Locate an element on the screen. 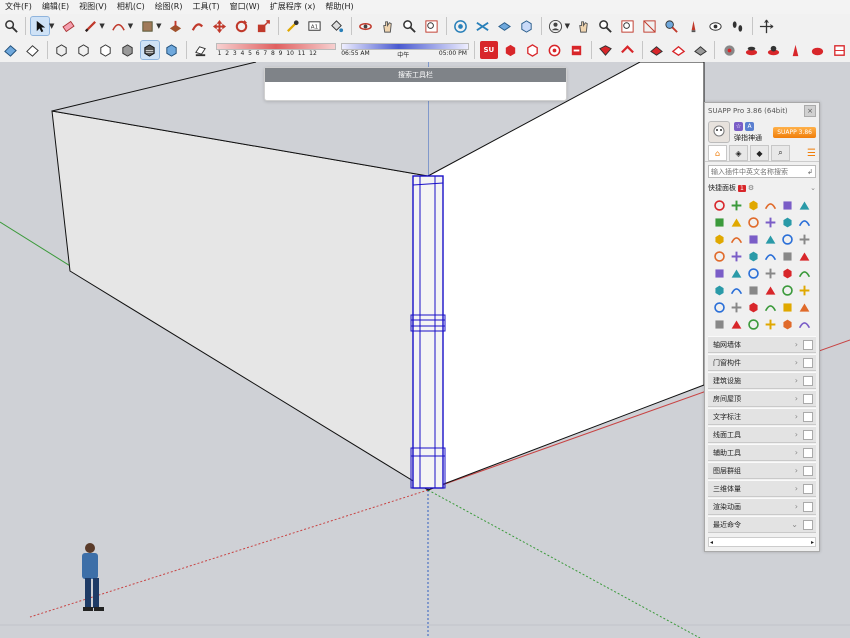 Image resolution: width=850 pixels, height=638 pixels. look-around-icon is located at coordinates (716, 26).